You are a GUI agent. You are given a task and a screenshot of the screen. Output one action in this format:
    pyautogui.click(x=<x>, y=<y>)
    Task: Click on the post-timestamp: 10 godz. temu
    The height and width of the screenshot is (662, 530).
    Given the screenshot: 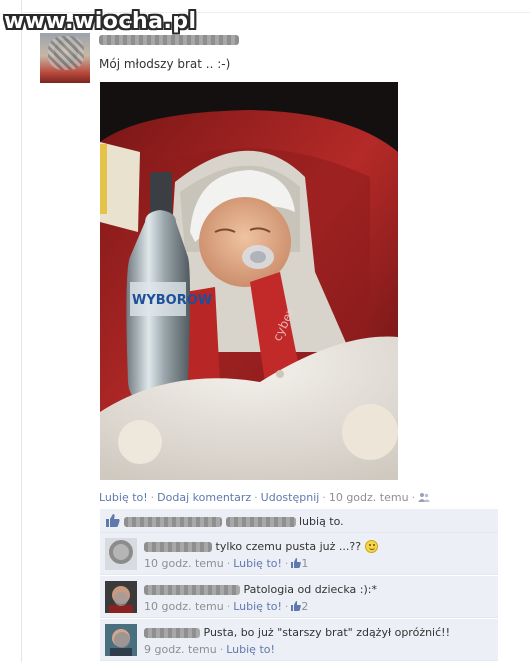 What is the action you would take?
    pyautogui.click(x=369, y=497)
    